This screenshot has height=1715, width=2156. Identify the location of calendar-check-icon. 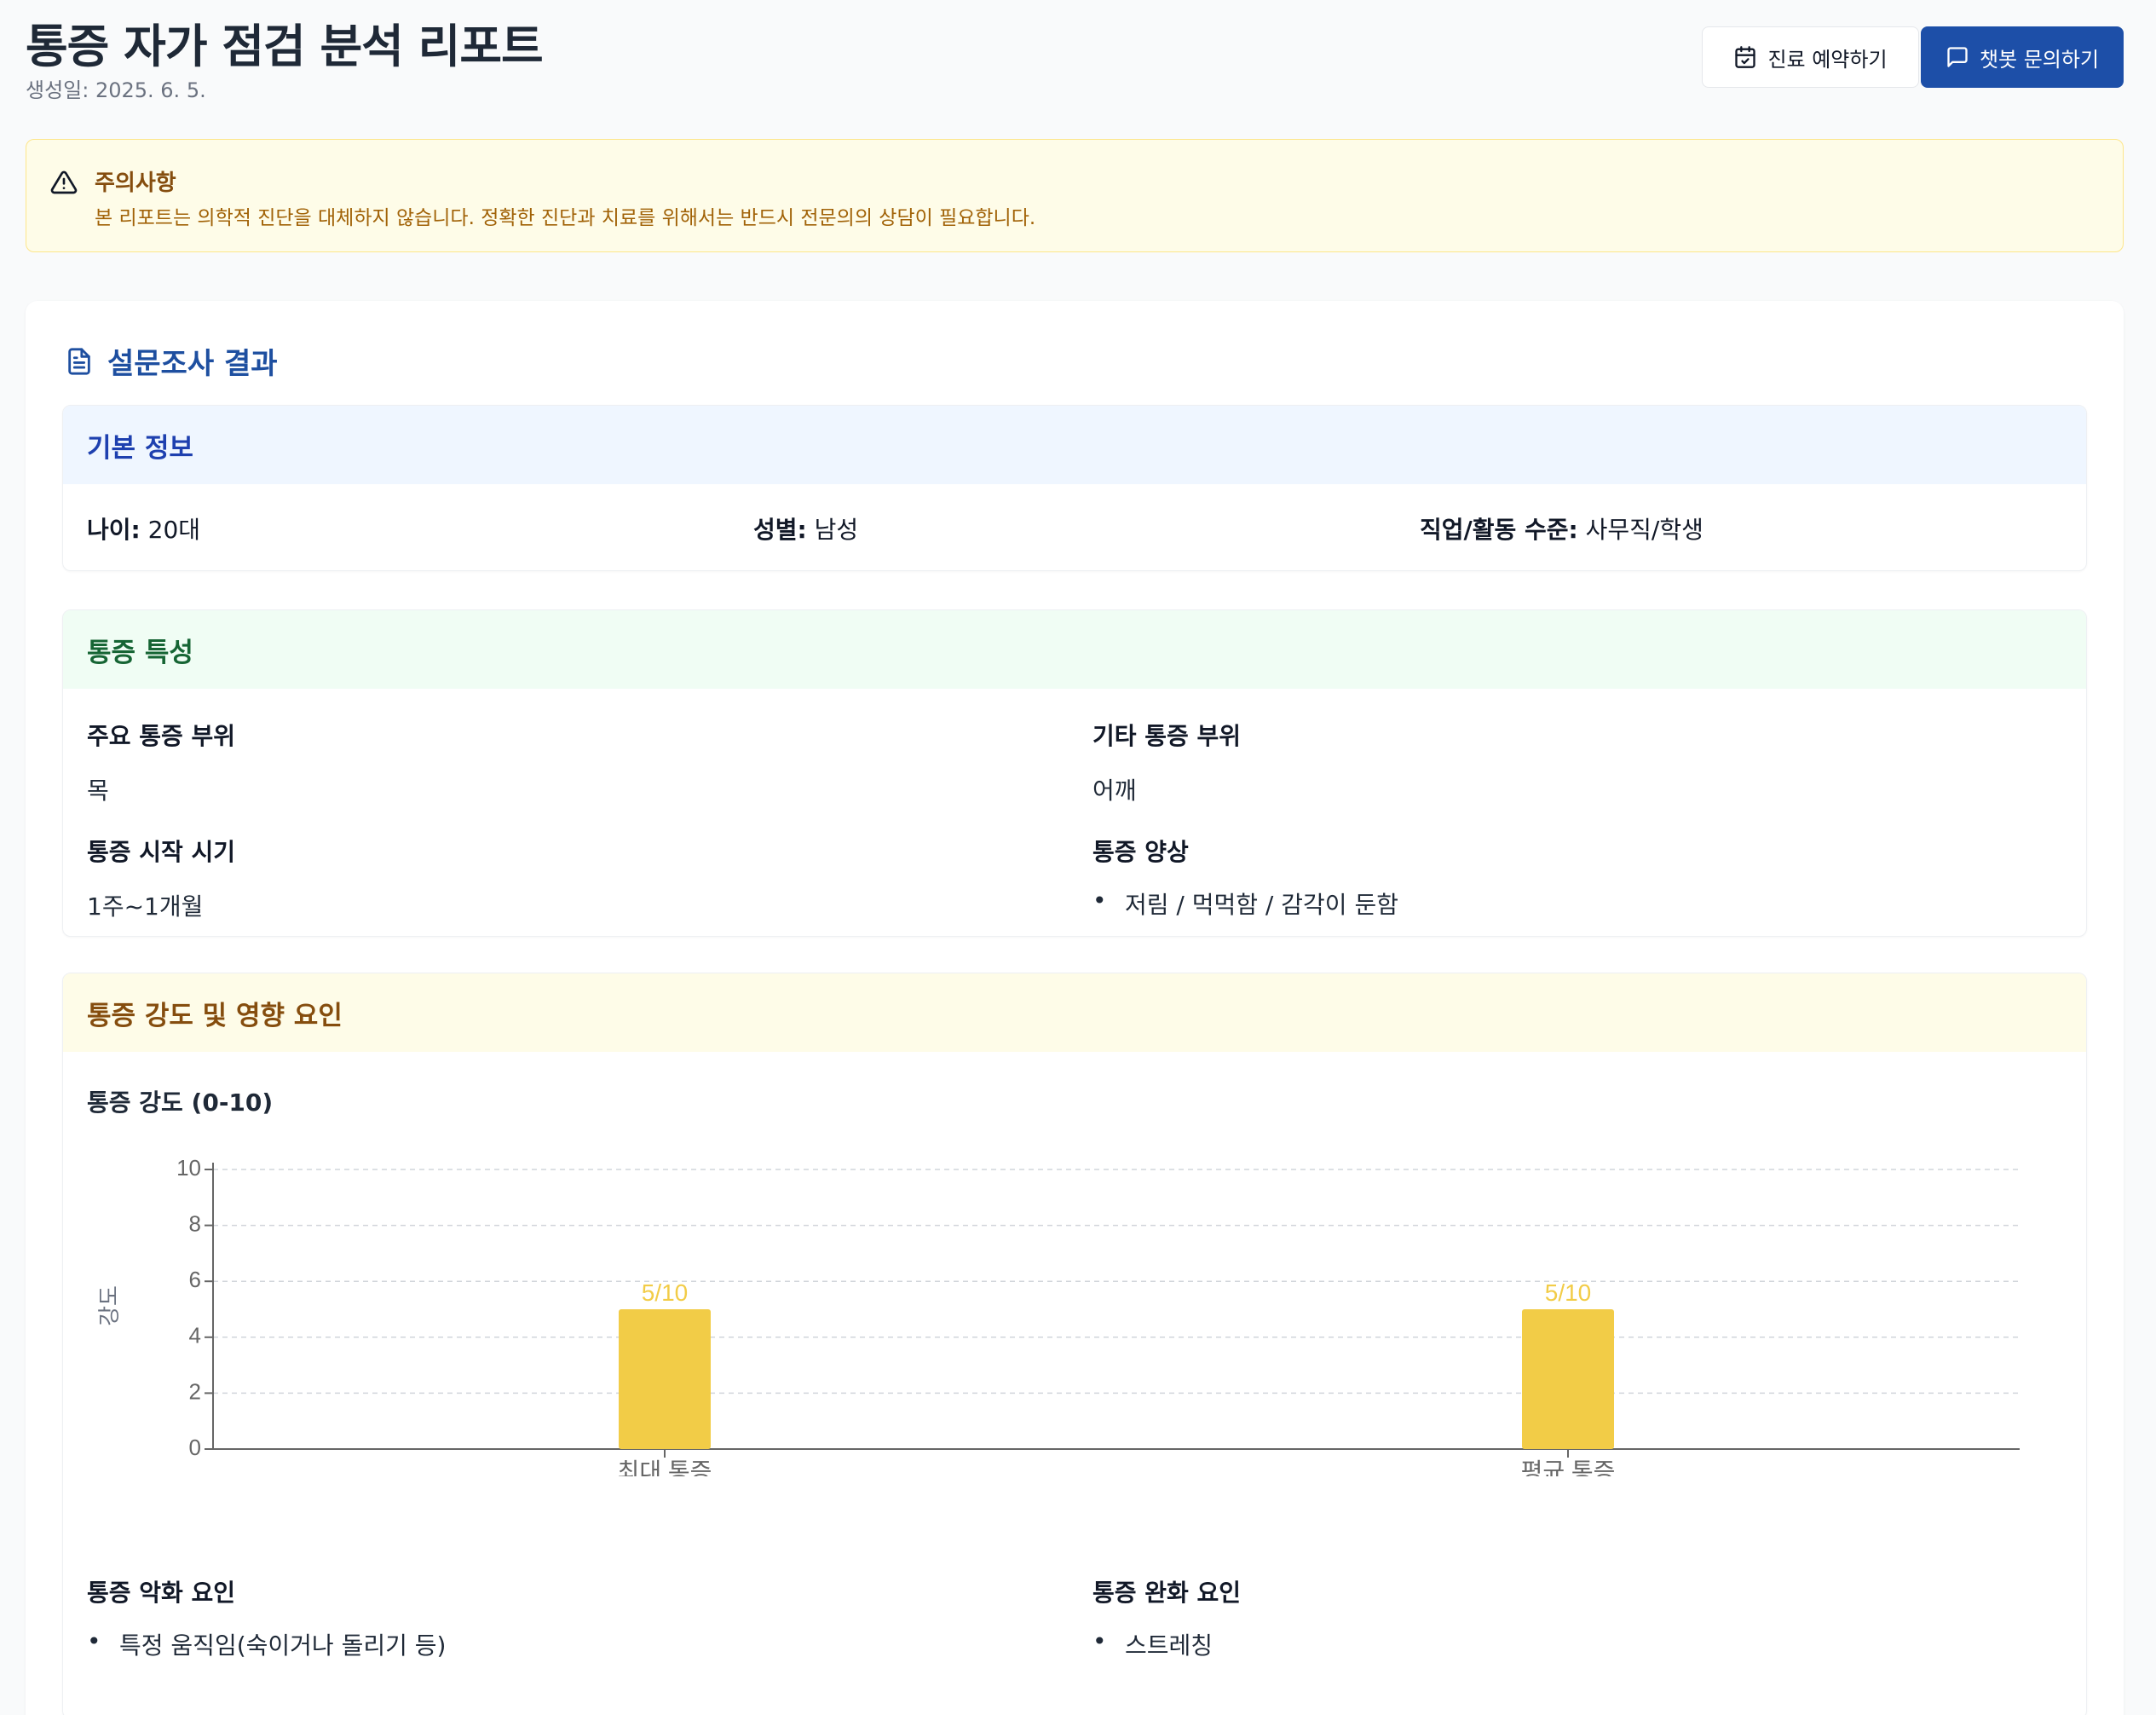
(1745, 57).